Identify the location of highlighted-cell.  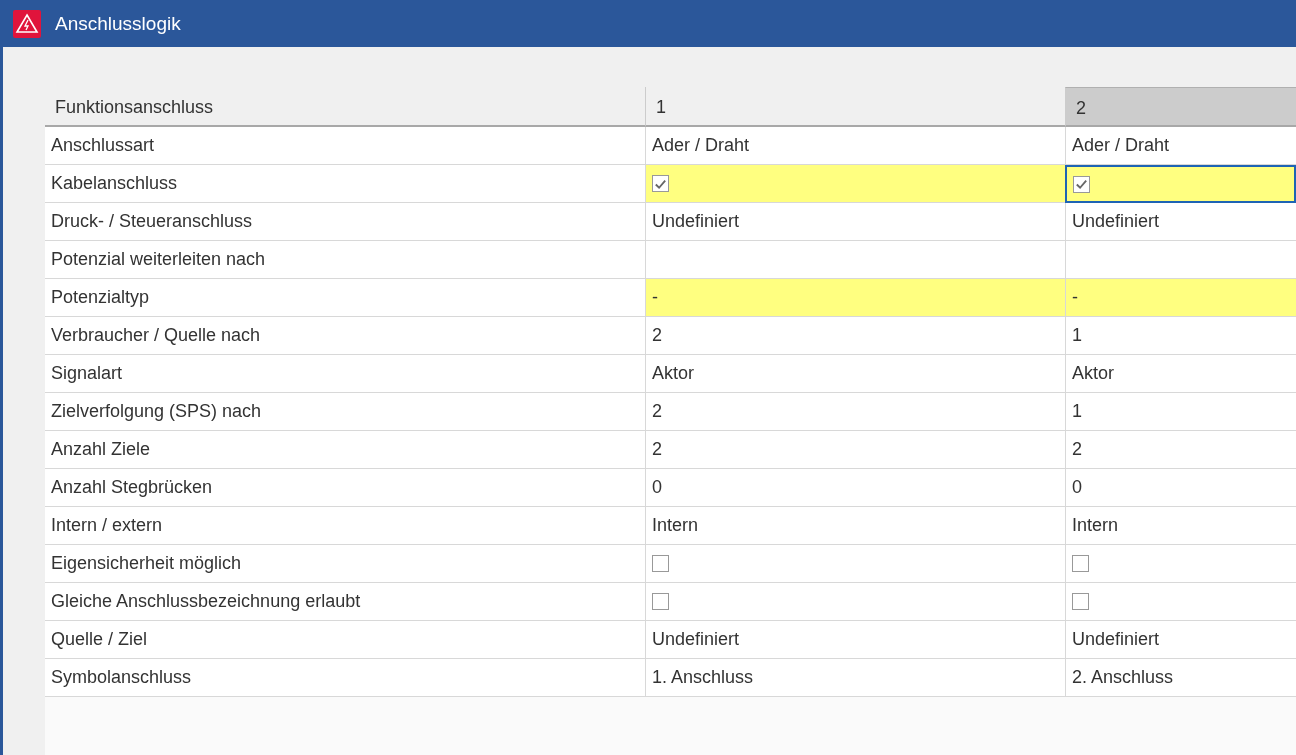
(1180, 184).